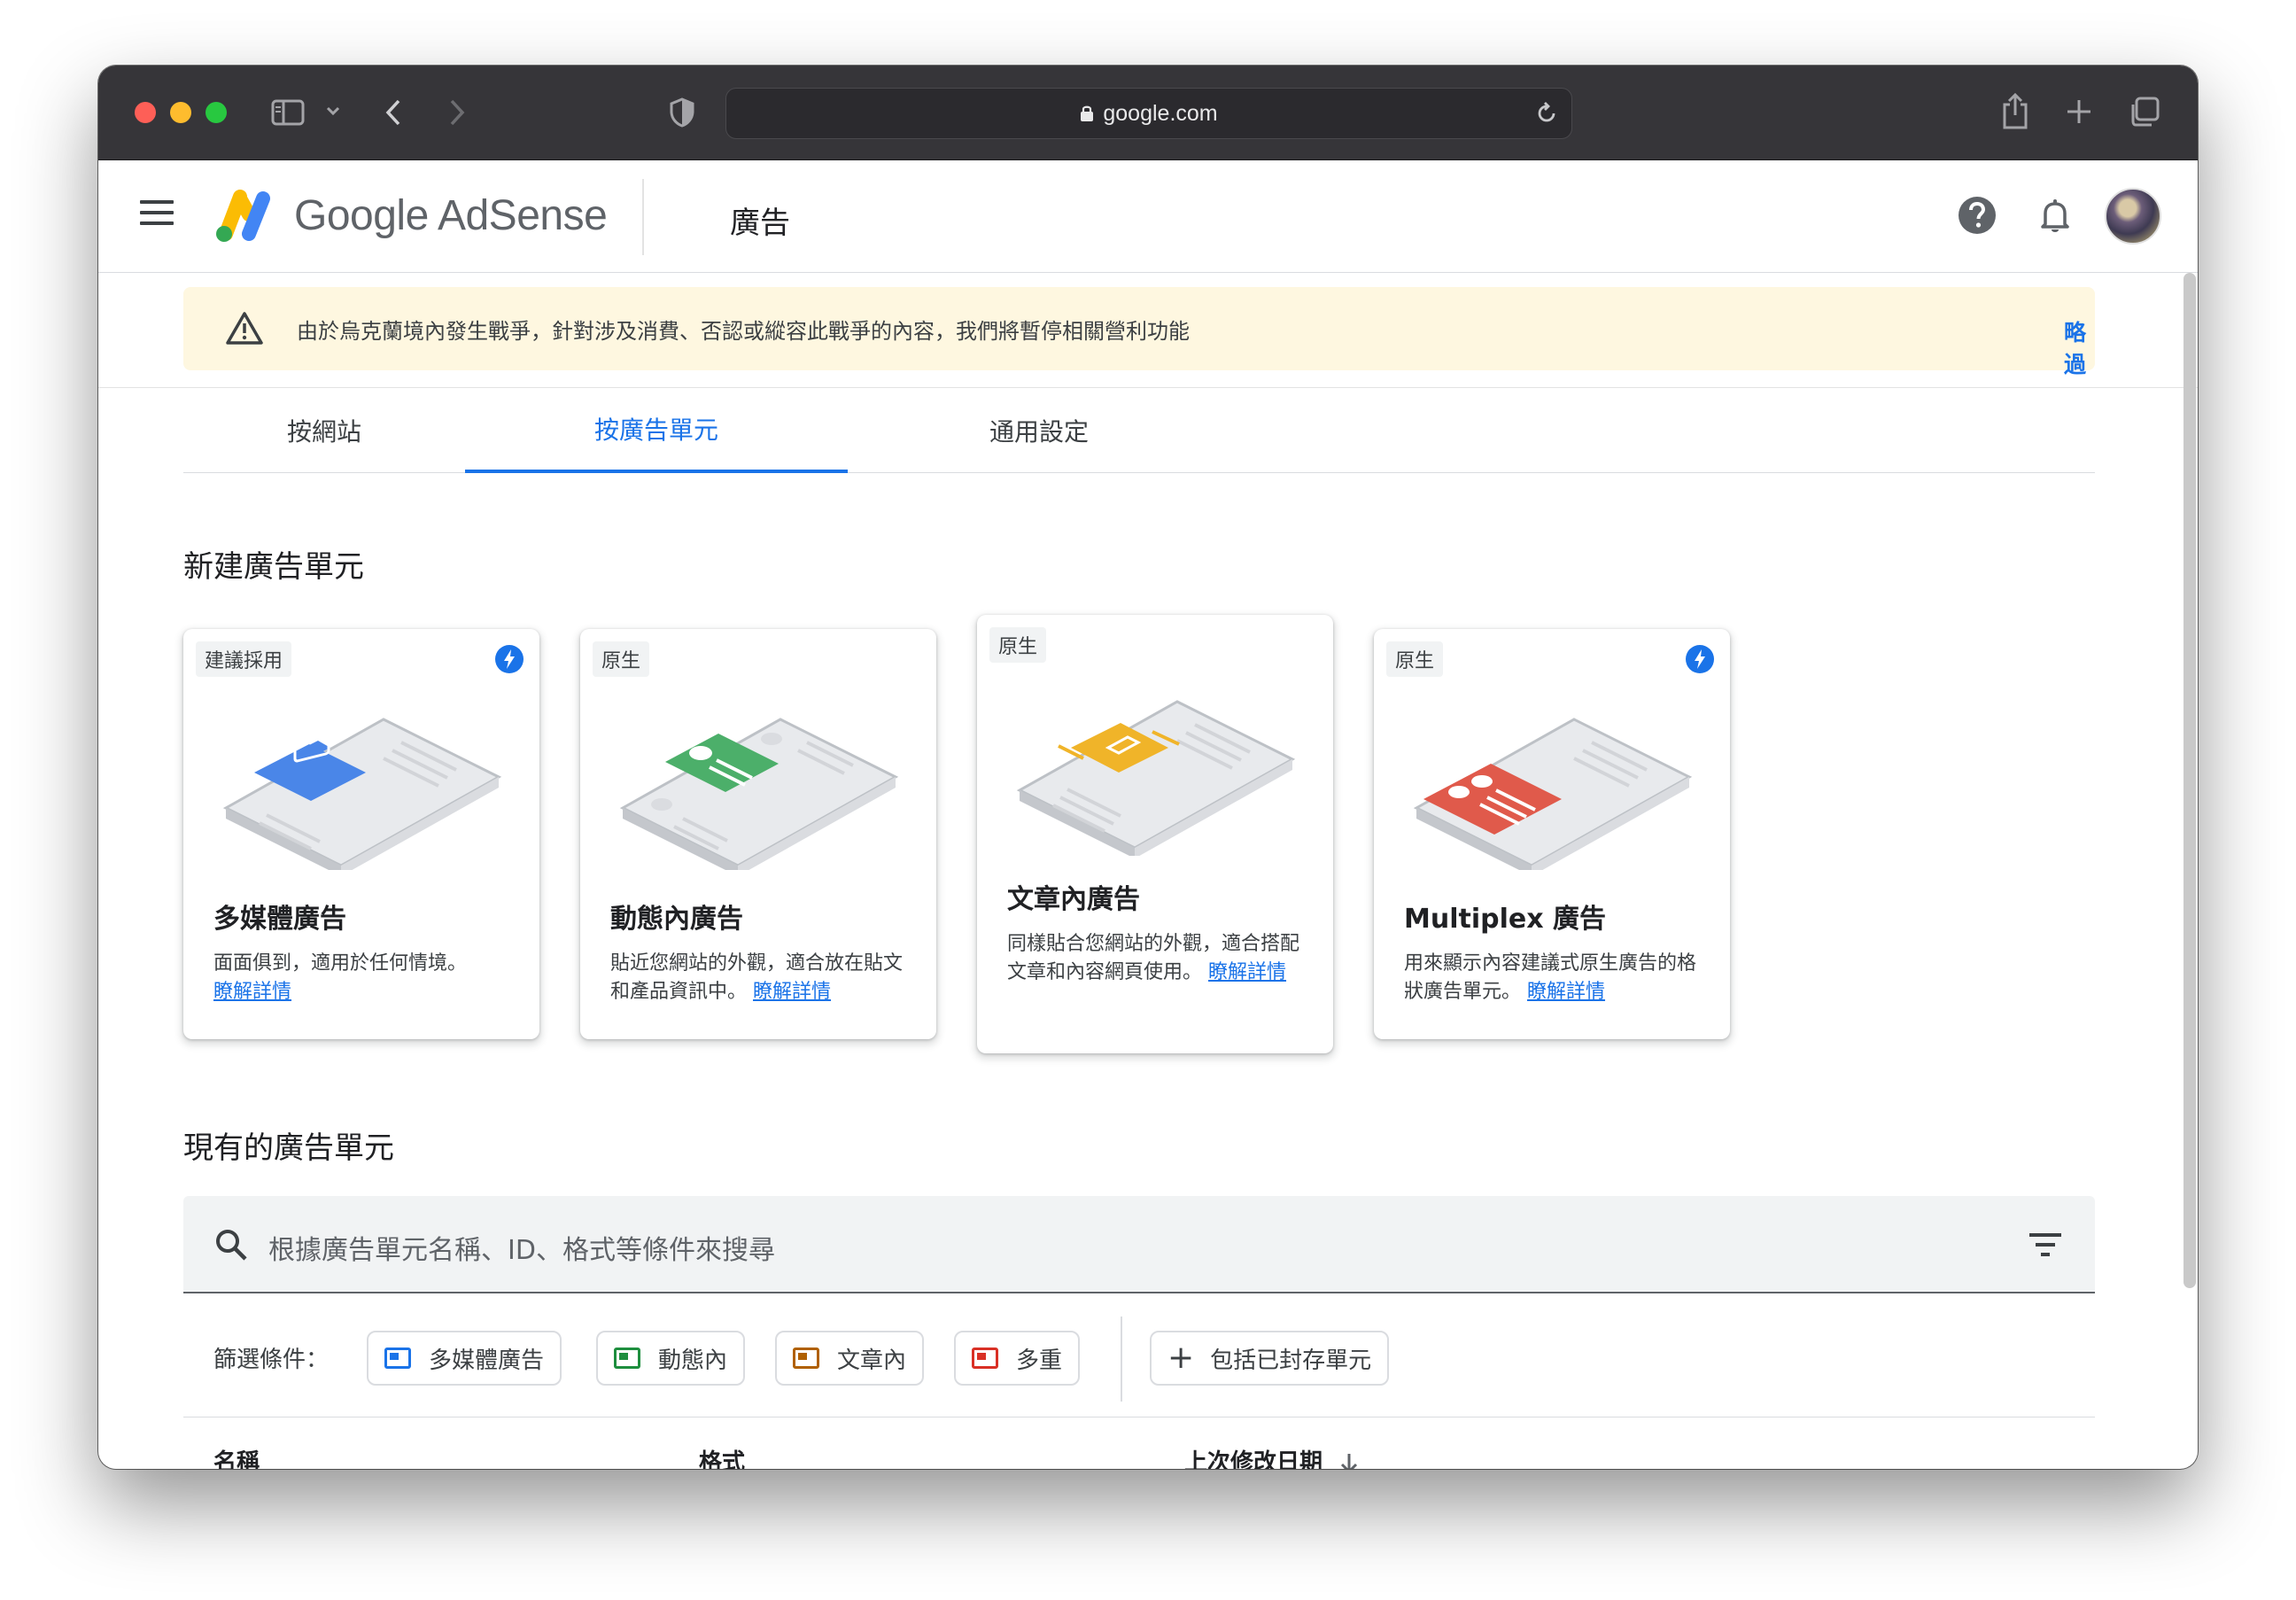 The height and width of the screenshot is (1600, 2296). I want to click on address-bar: google.com, so click(1149, 113).